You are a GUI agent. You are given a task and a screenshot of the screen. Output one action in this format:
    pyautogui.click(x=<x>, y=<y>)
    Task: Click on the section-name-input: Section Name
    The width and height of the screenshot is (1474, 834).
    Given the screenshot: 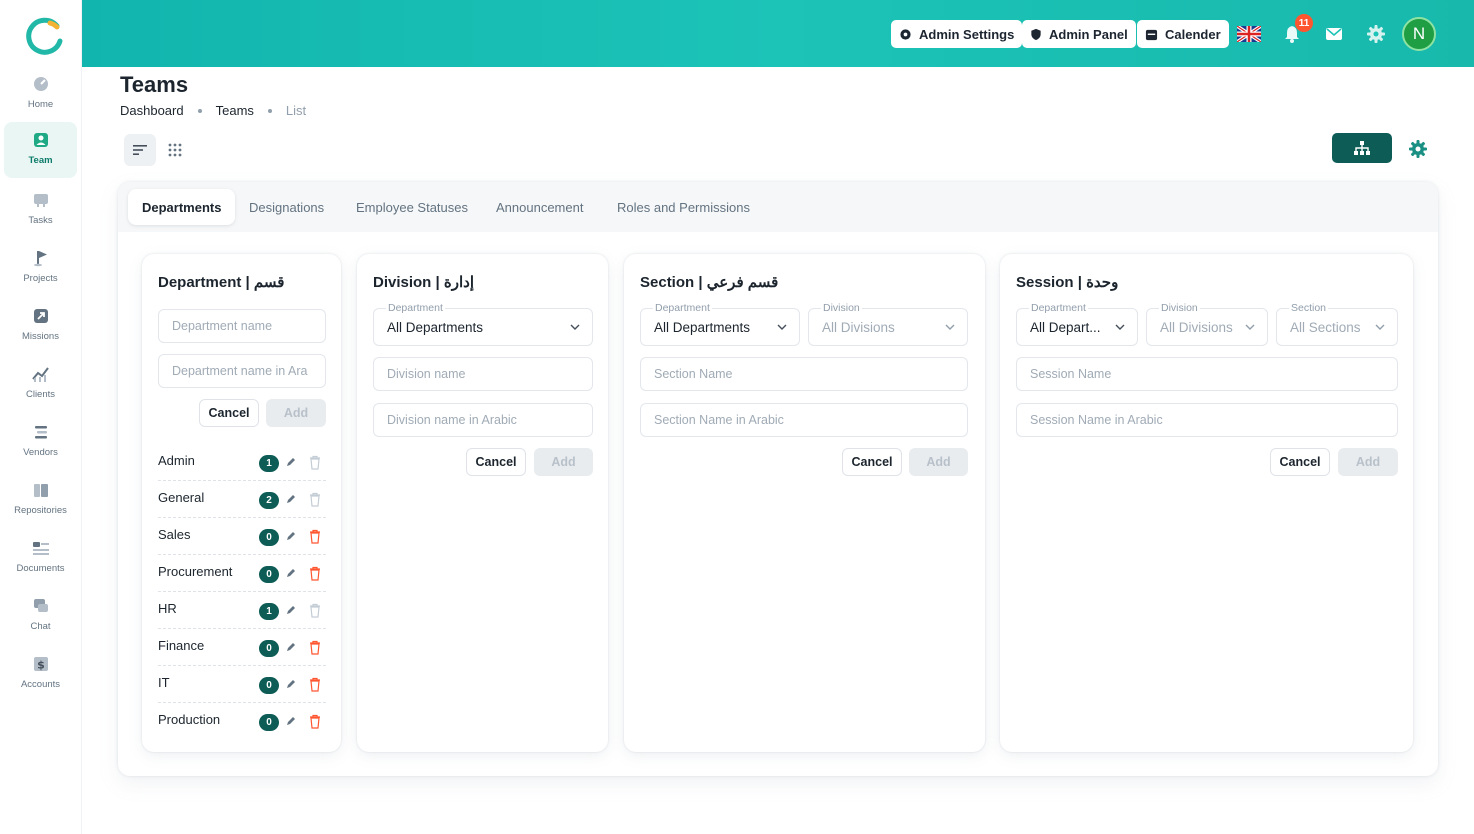 What is the action you would take?
    pyautogui.click(x=804, y=374)
    